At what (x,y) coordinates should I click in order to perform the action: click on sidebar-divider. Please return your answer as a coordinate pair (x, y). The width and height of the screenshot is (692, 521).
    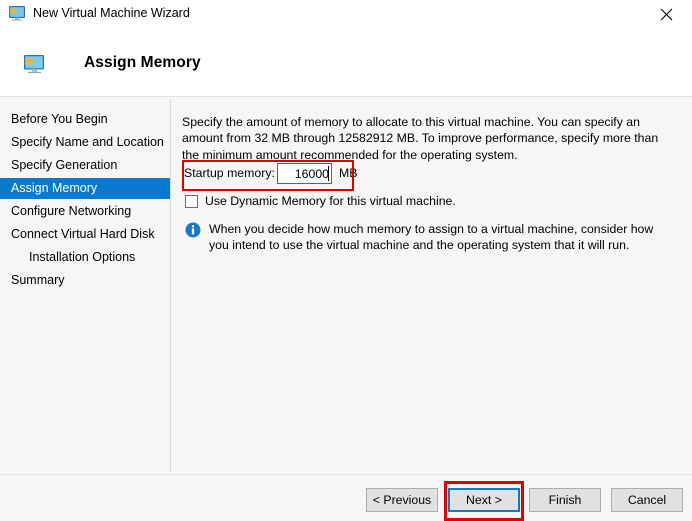
    Looking at the image, I should click on (170, 285).